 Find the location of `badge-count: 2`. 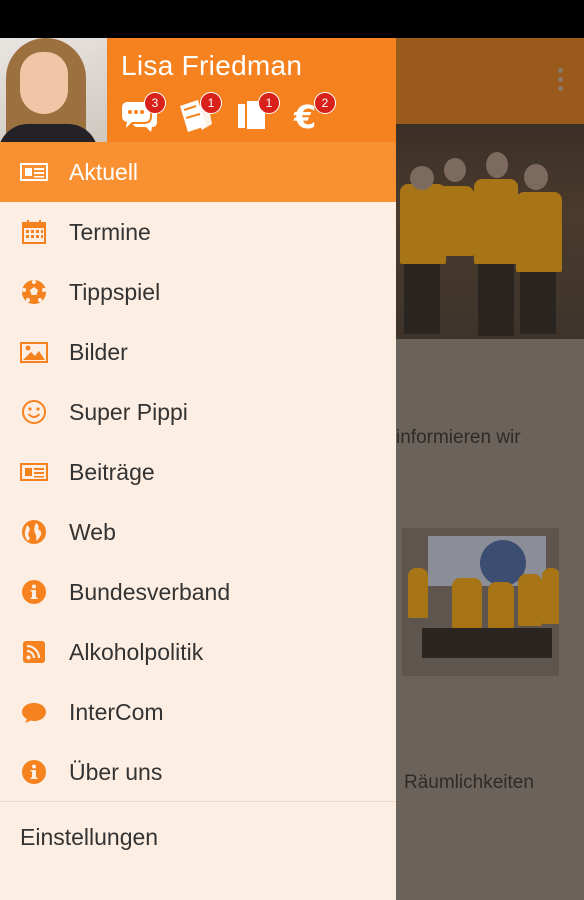

badge-count: 2 is located at coordinates (325, 103).